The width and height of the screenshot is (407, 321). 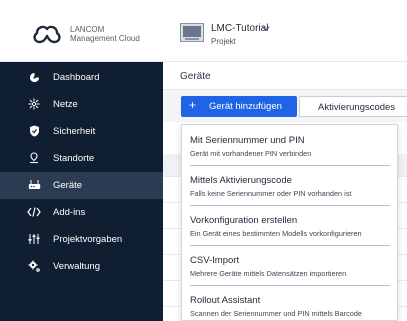 What do you see at coordinates (68, 185) in the screenshot?
I see `sidebar-item-label: Geräte` at bounding box center [68, 185].